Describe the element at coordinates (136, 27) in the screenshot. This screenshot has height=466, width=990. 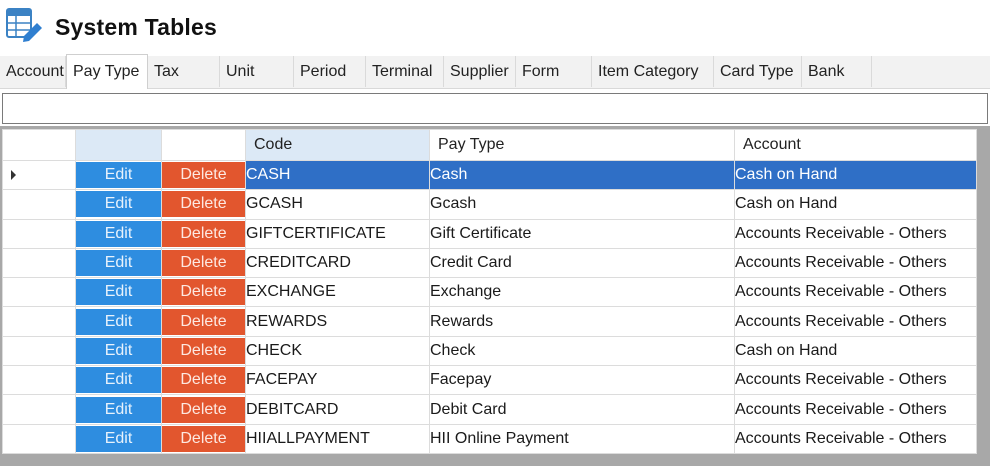
I see `page-title: System Tables` at that location.